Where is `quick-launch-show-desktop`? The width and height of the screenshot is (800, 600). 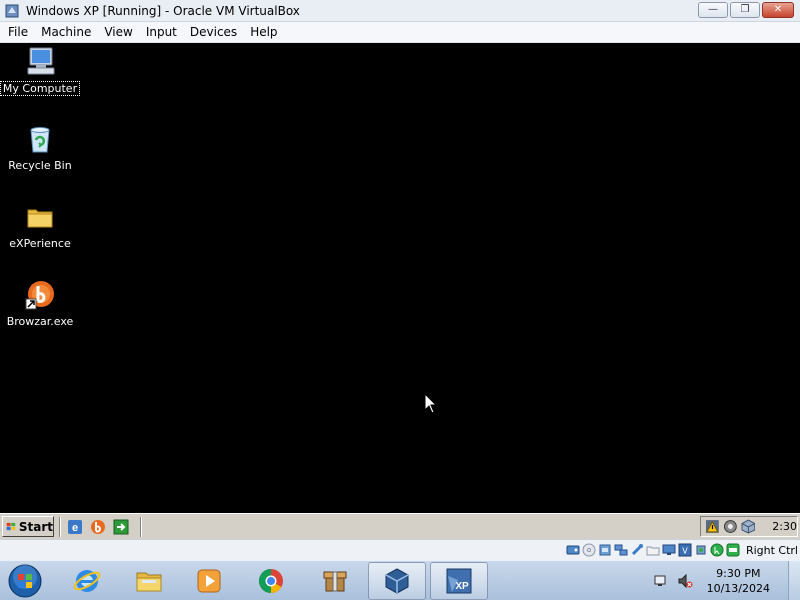 quick-launch-show-desktop is located at coordinates (121, 527).